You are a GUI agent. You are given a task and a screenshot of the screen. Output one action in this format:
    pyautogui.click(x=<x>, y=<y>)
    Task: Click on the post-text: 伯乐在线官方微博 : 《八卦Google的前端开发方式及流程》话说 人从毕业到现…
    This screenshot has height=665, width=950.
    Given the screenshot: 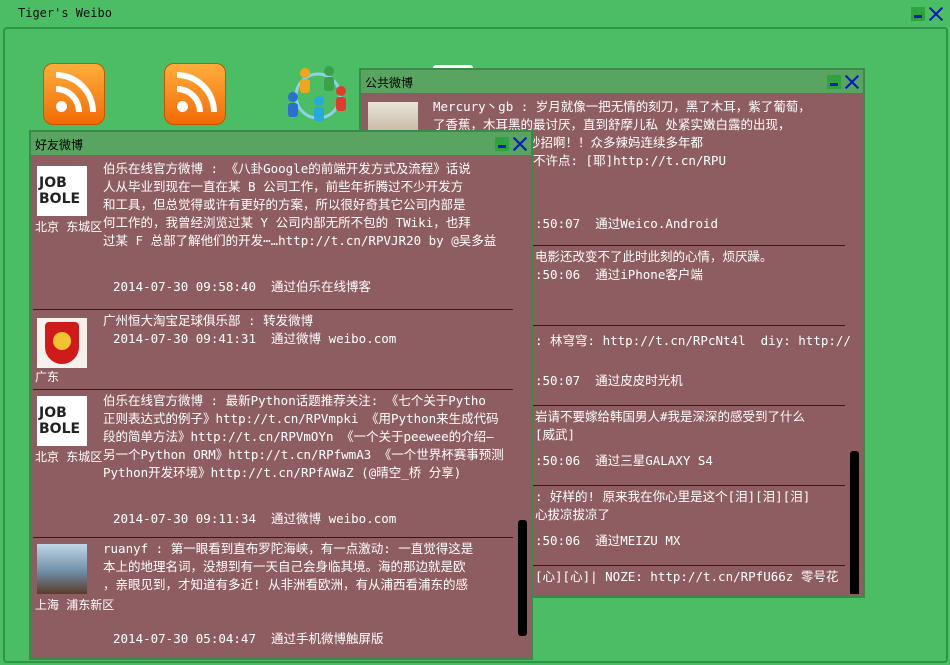 What is the action you would take?
    pyautogui.click(x=300, y=204)
    